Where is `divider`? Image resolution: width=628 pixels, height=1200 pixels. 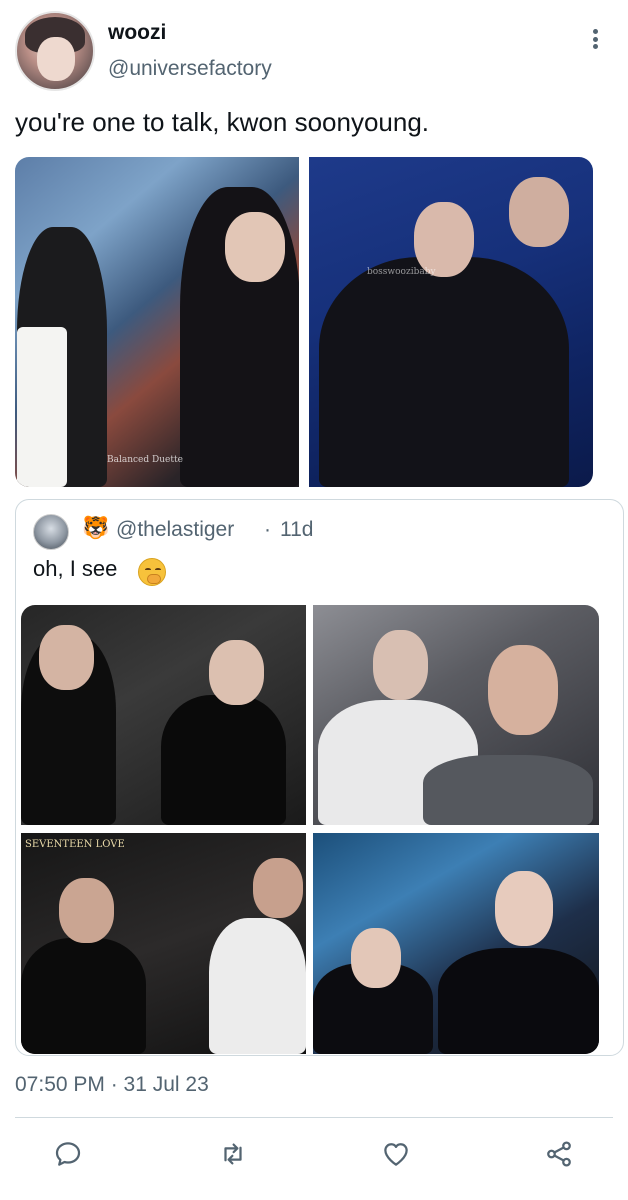
divider is located at coordinates (314, 1117).